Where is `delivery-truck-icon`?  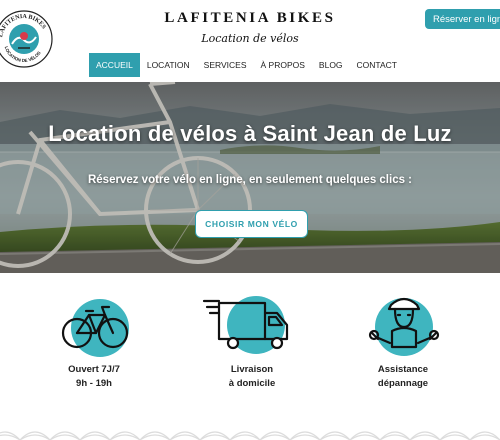 delivery-truck-icon is located at coordinates (245, 324).